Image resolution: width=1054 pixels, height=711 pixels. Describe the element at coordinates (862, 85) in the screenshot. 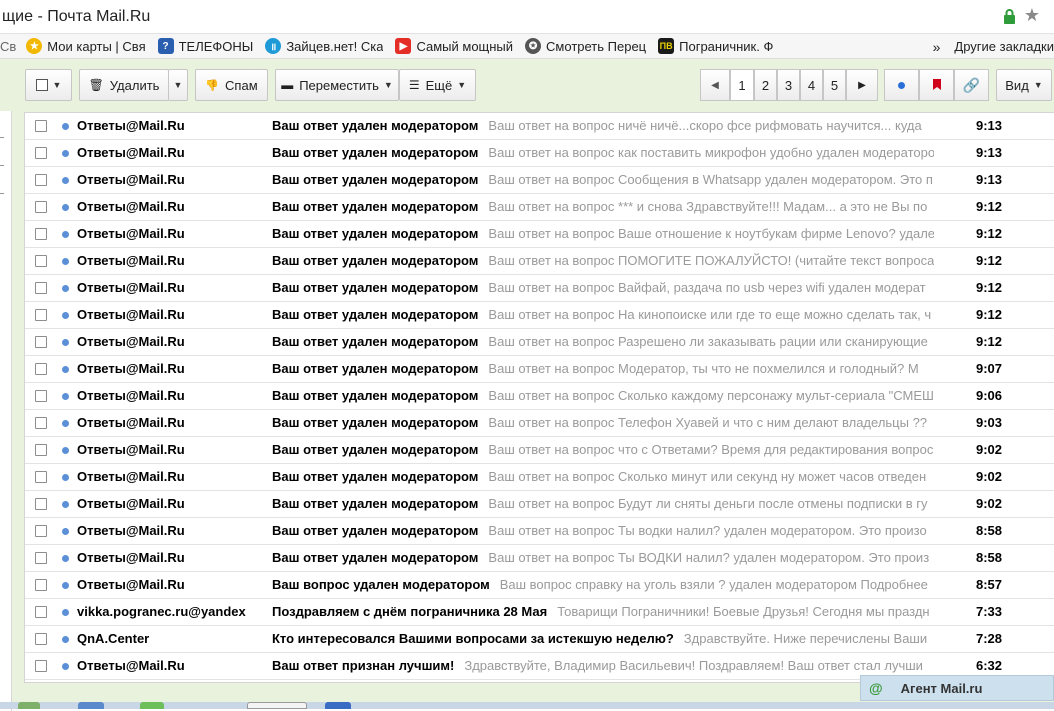

I see `next-page-button: ▶` at that location.